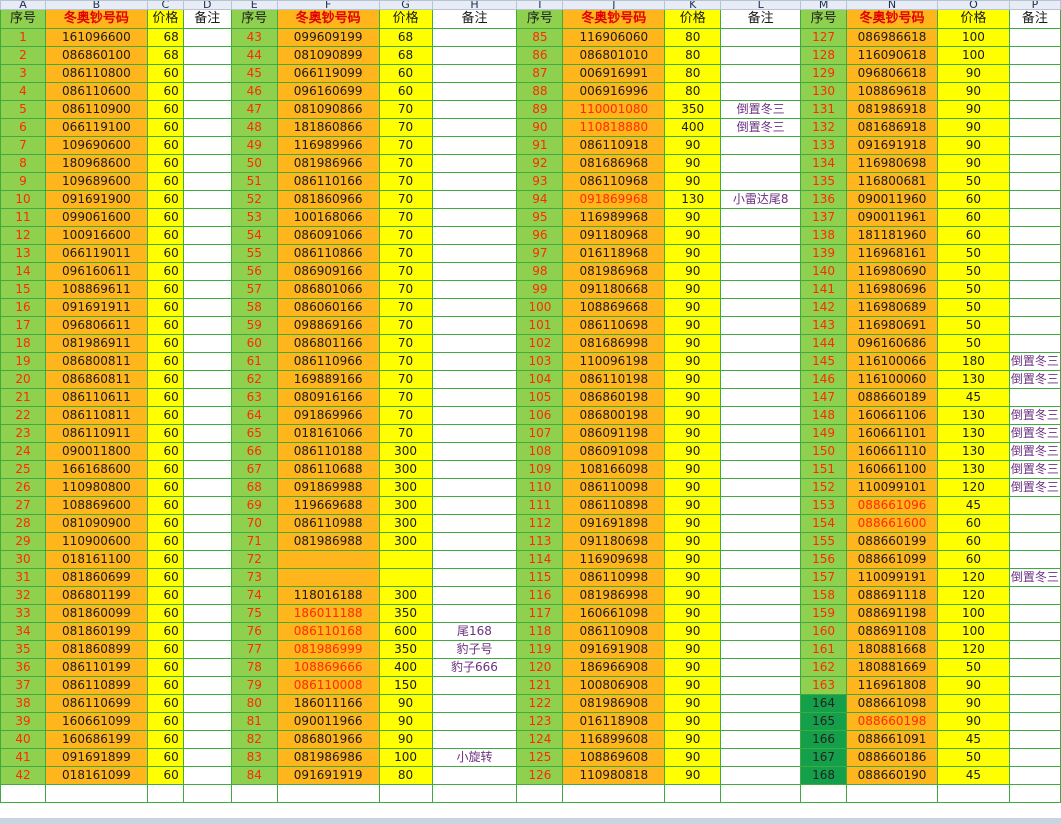  What do you see at coordinates (614, 631) in the screenshot?
I see `cell-code: 086110908` at bounding box center [614, 631].